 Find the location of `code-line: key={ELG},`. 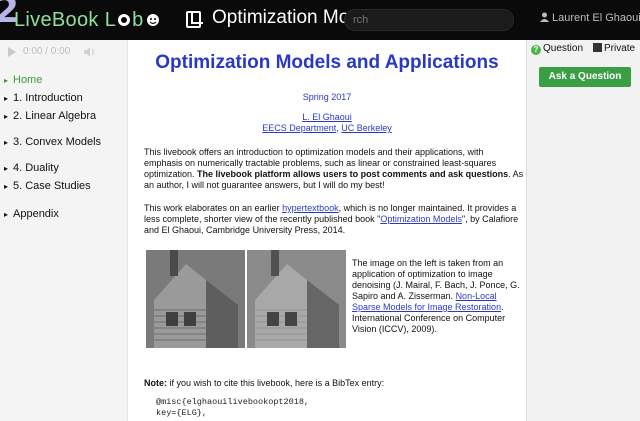

code-line: key={ELG}, is located at coordinates (182, 413).